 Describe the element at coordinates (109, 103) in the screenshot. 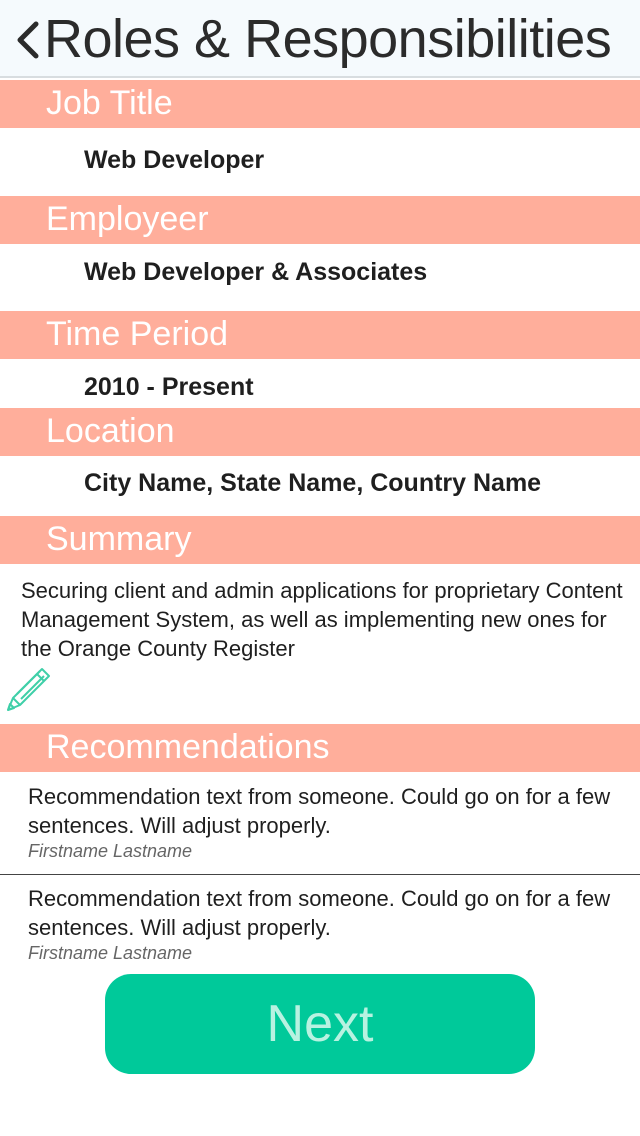

I see `job-title-label: Job Title` at that location.